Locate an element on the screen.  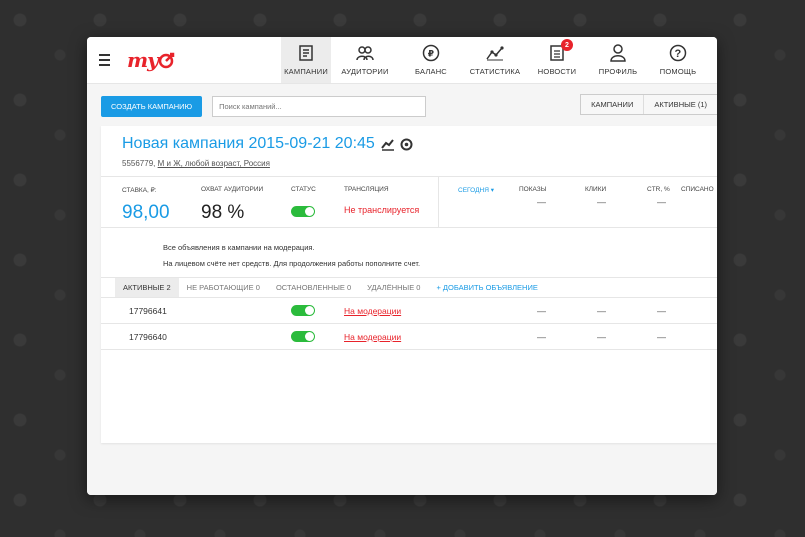
nav-label: НОВОСТИ is located at coordinates (557, 71).